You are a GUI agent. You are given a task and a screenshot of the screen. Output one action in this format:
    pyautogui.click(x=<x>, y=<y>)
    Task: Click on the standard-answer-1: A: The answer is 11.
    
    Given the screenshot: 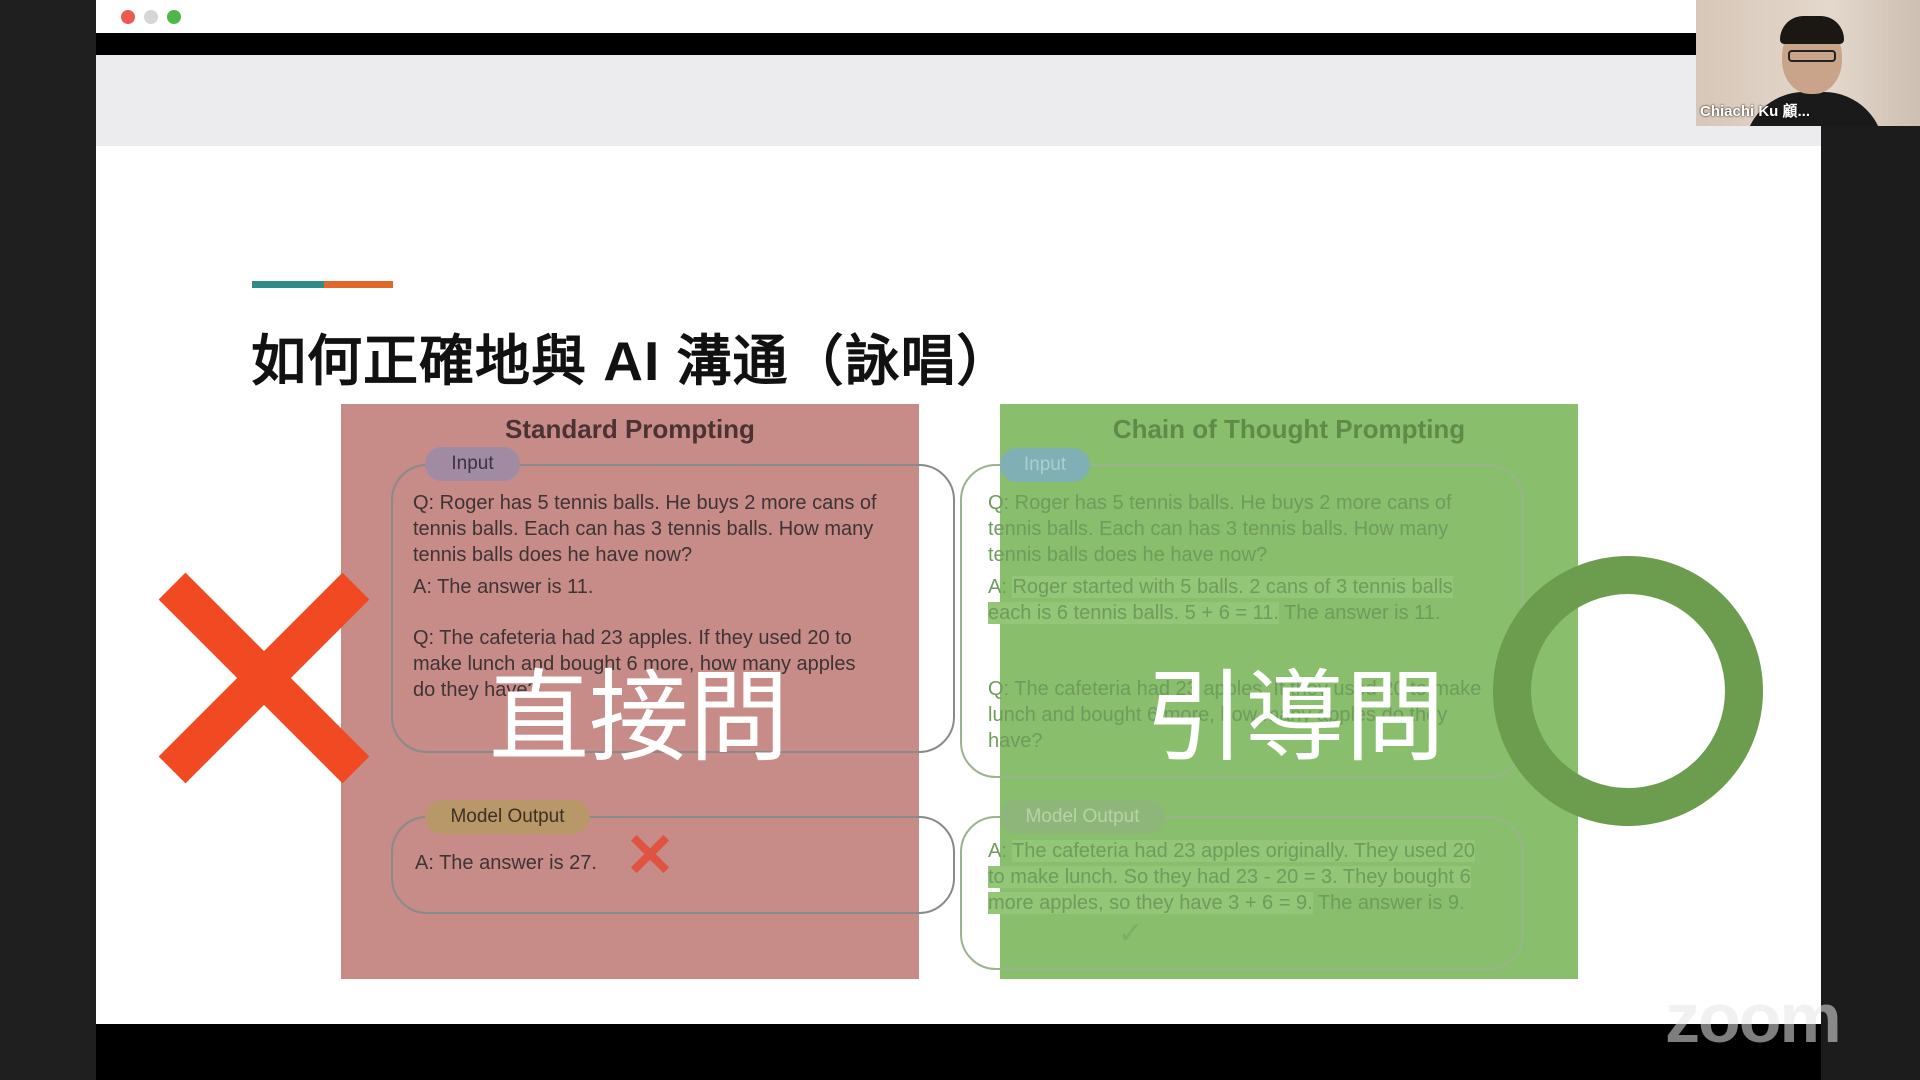 What is the action you would take?
    pyautogui.click(x=503, y=587)
    